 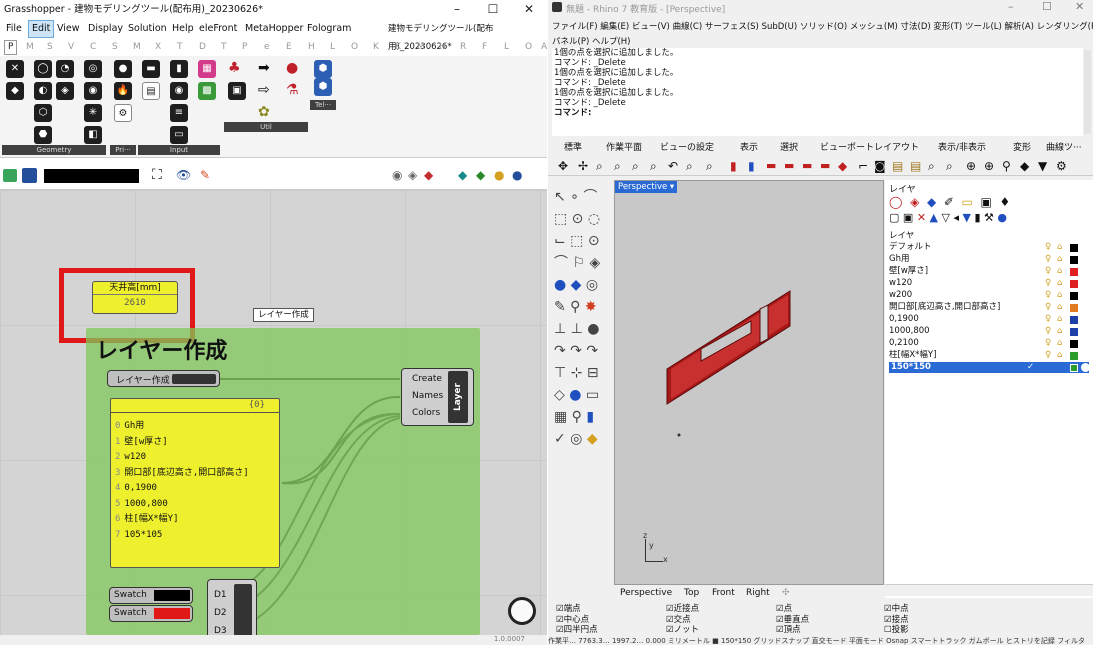 I want to click on rect-circle-icon: ⬚ ⊙ ◌, so click(x=582, y=219).